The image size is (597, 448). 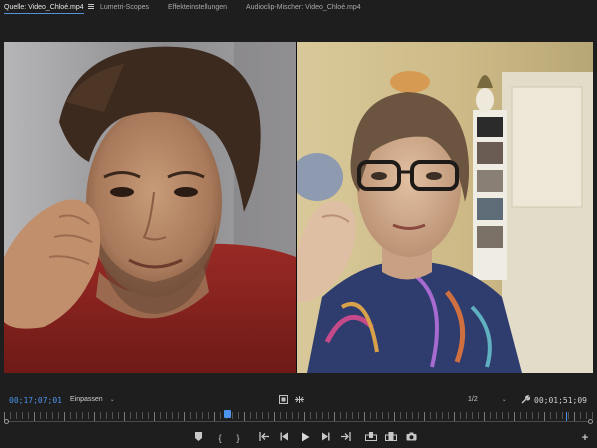 I want to click on go-to-out-icon, so click(x=345, y=436).